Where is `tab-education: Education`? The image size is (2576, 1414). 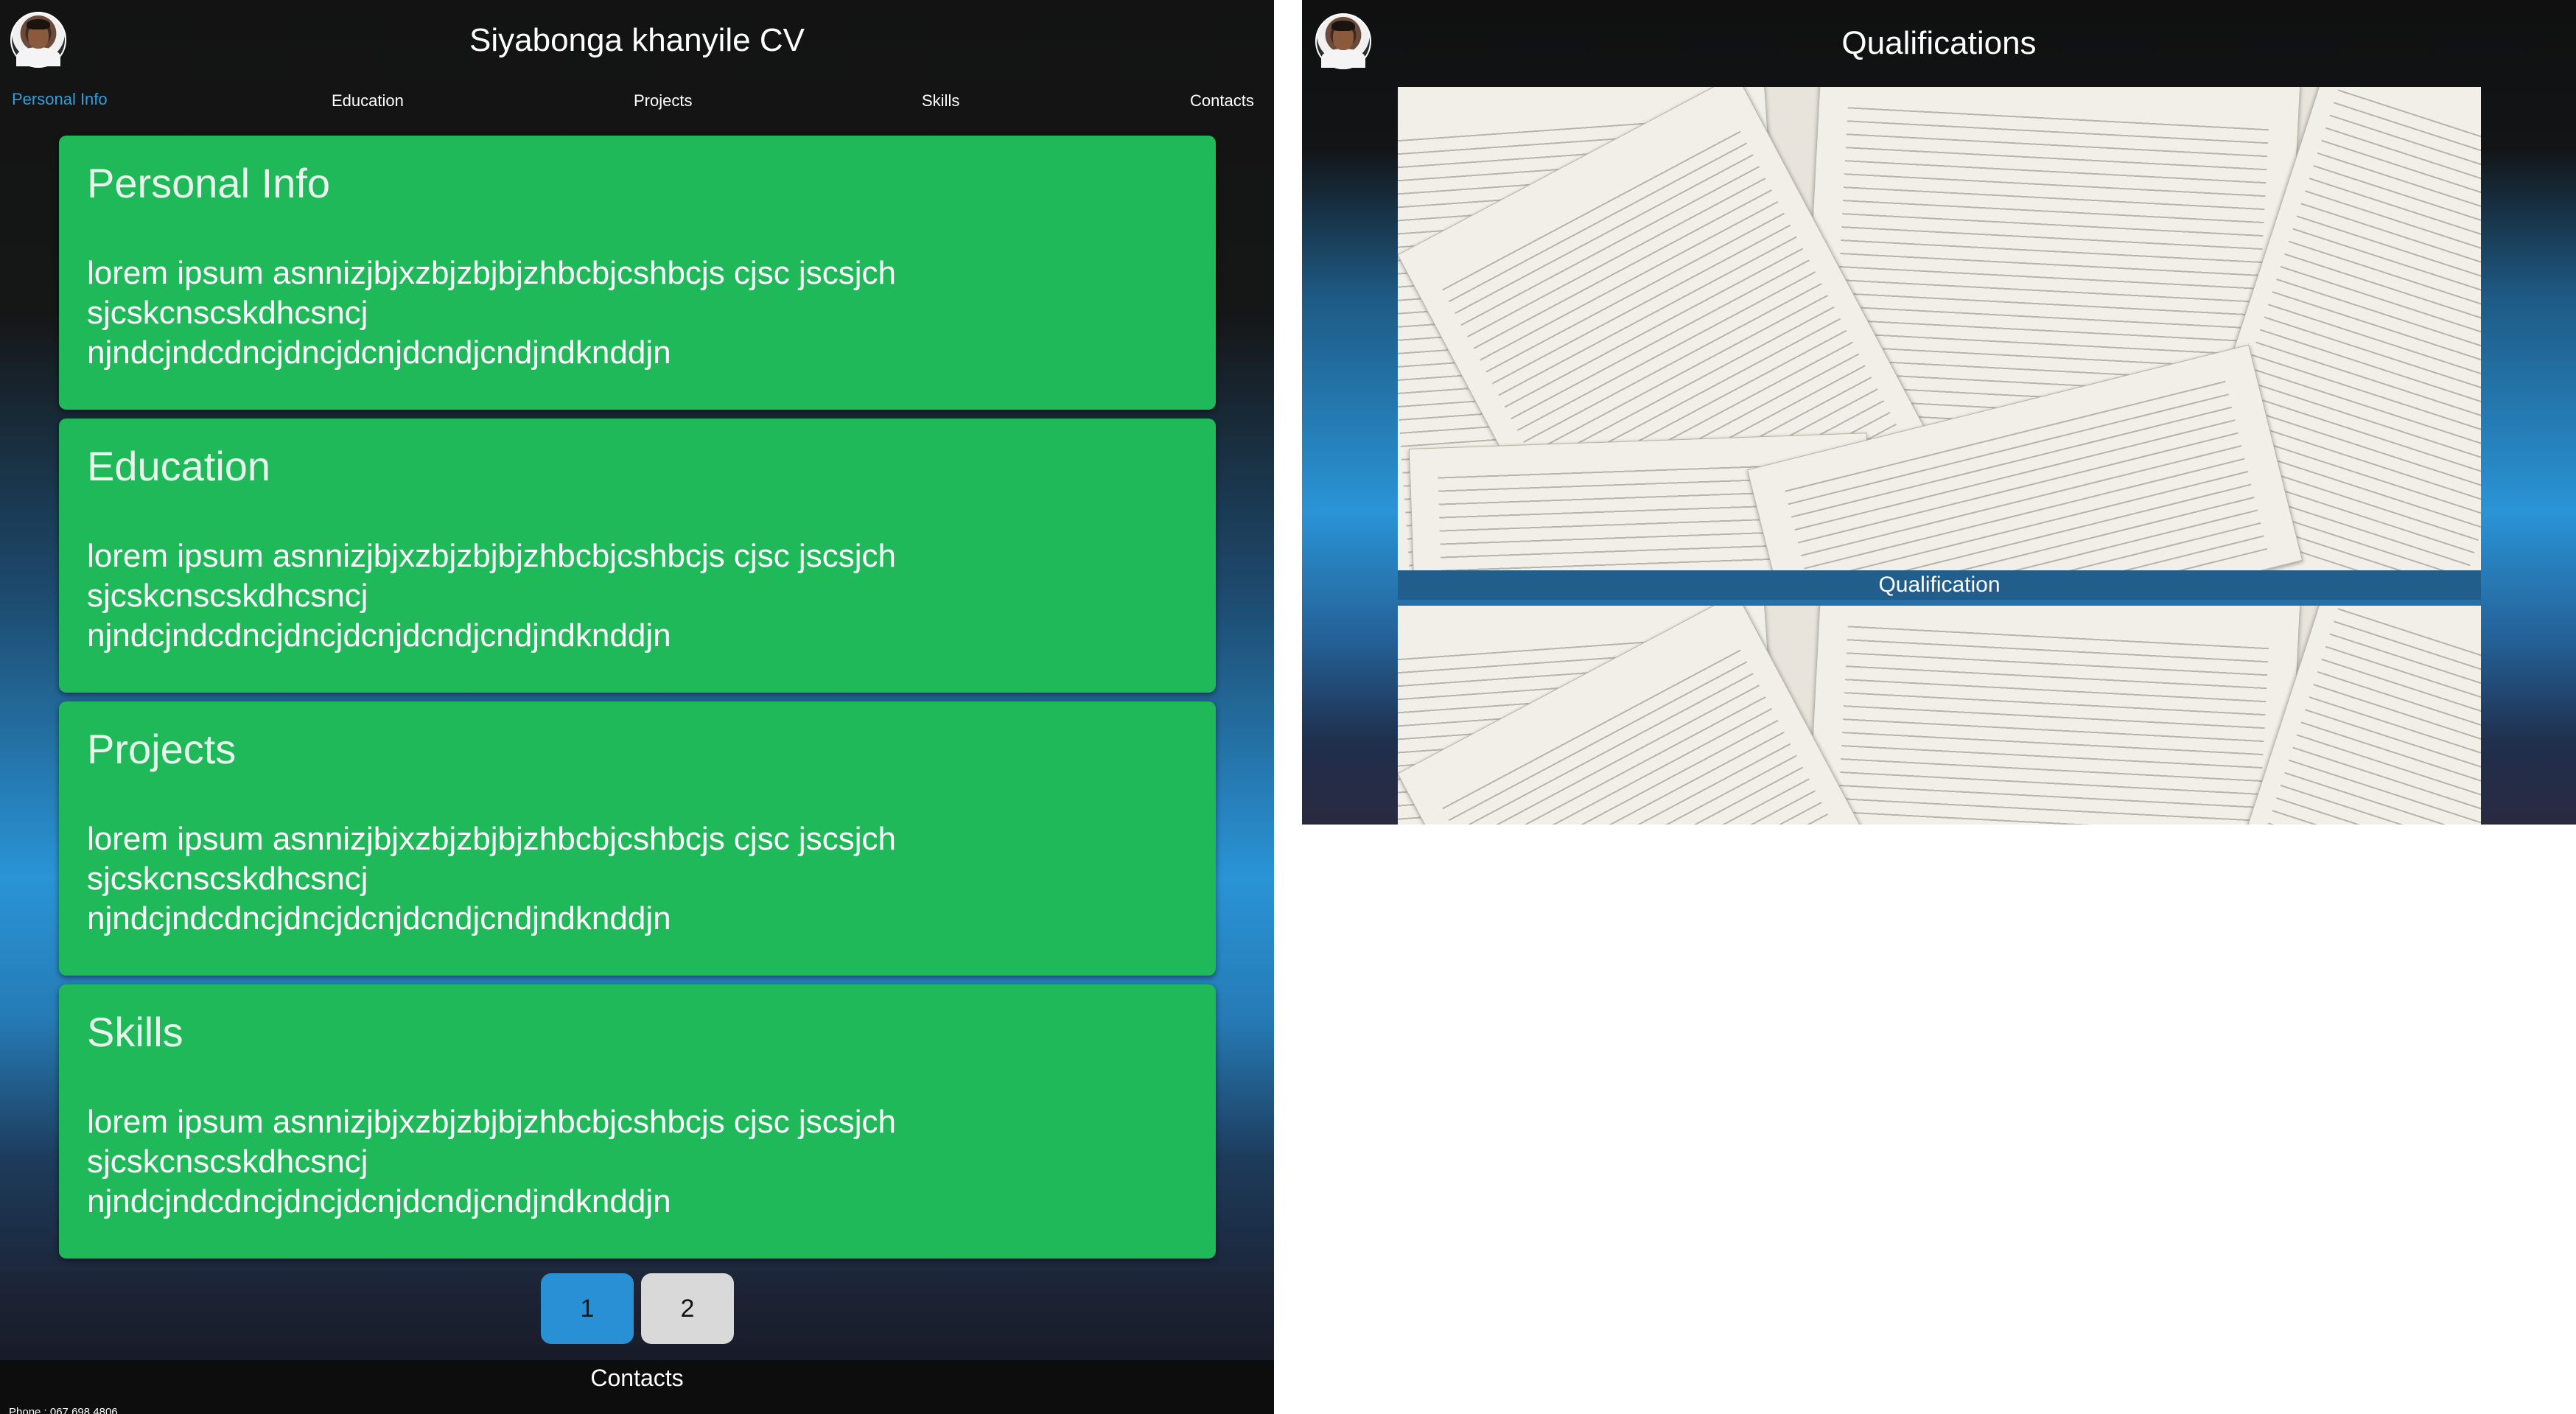
tab-education: Education is located at coordinates (368, 101).